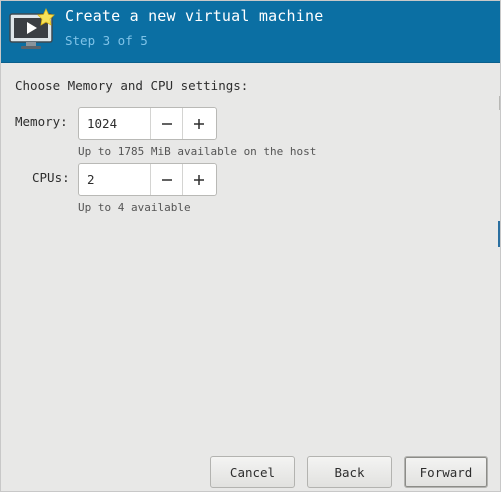 Image resolution: width=501 pixels, height=492 pixels. Describe the element at coordinates (194, 16) in the screenshot. I see `wizard-title: Create a new virtual machine` at that location.